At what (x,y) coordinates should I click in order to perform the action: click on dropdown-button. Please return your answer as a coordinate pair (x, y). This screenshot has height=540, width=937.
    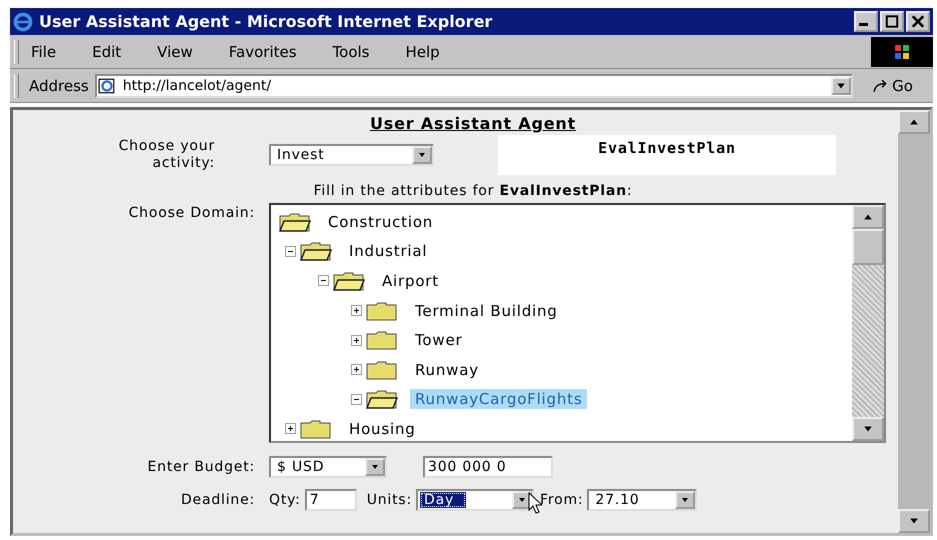
    Looking at the image, I should click on (841, 85).